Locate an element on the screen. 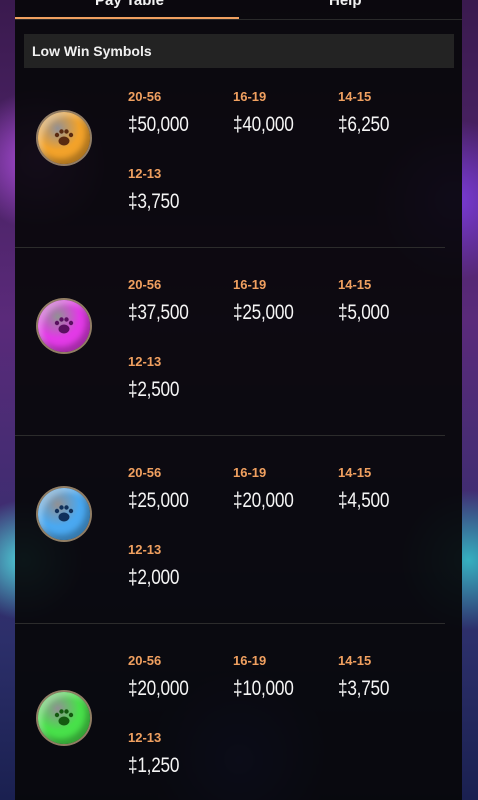  tab-pay-table: Pay Table is located at coordinates (129, 4).